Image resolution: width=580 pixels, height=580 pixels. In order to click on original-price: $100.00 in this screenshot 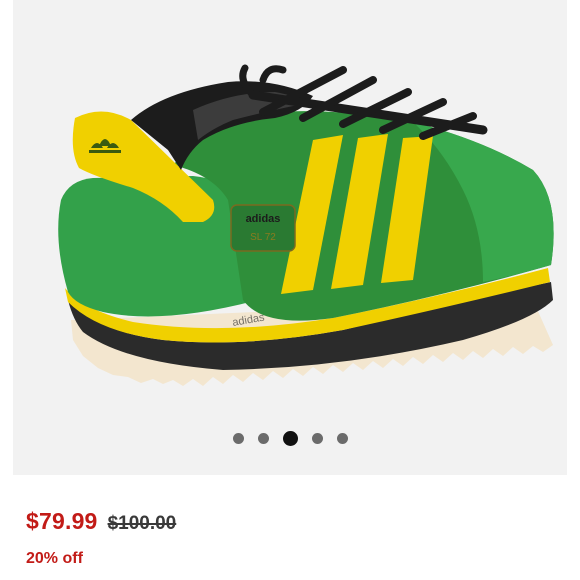, I will do `click(142, 523)`.